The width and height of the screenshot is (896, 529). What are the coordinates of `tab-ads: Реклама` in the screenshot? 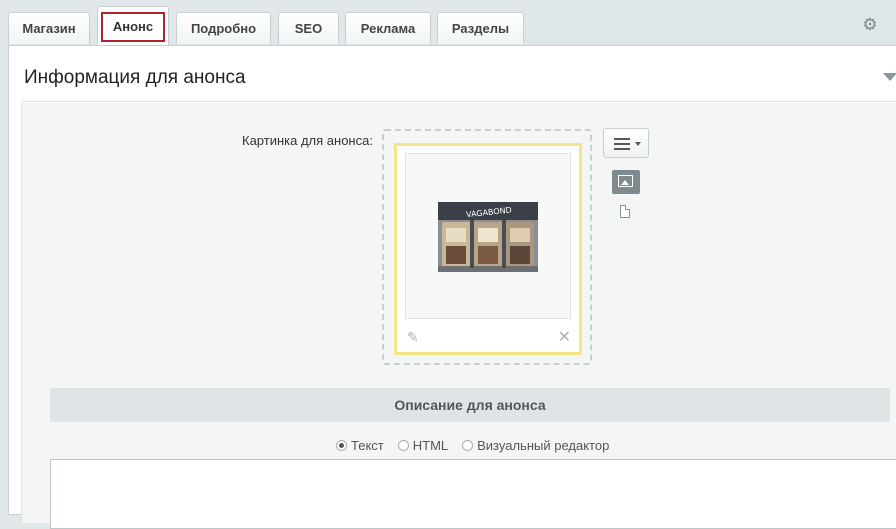 It's located at (388, 28).